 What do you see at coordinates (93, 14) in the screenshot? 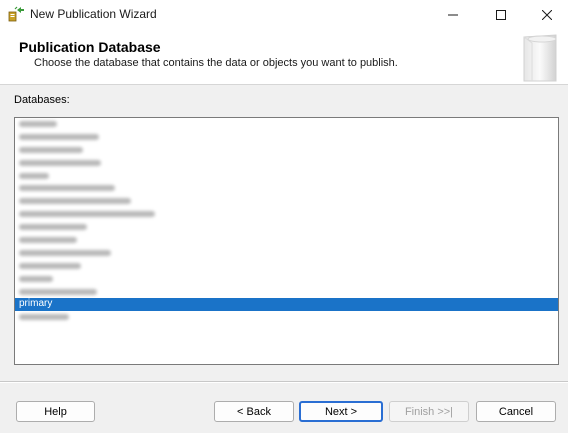
I see `window-title: New Publication Wizard` at bounding box center [93, 14].